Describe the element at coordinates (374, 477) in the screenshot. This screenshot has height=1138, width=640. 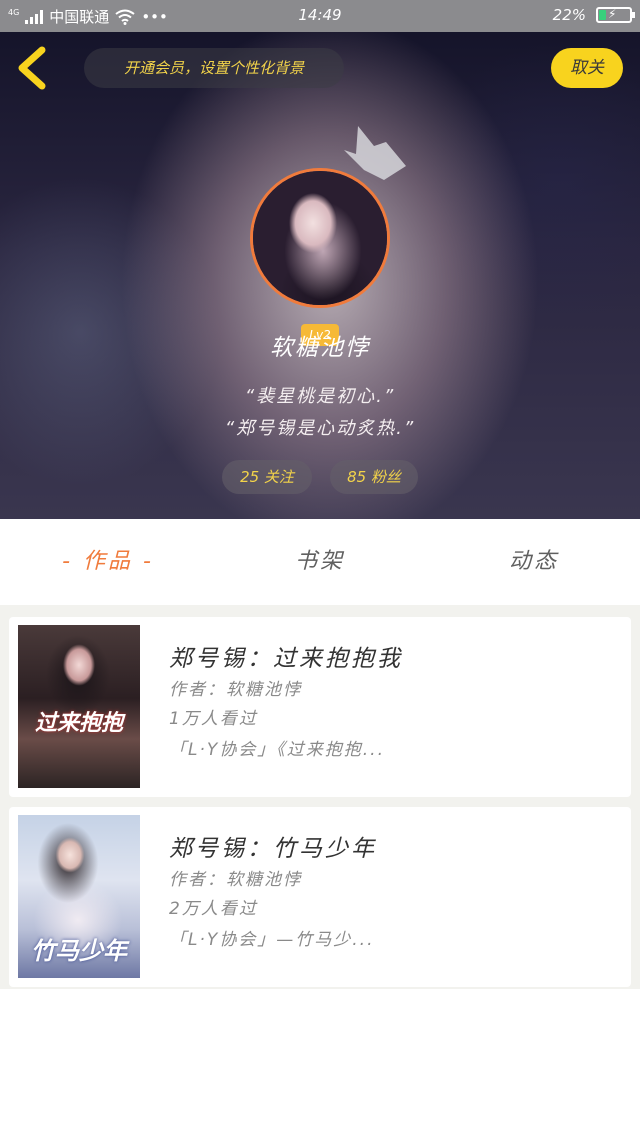
I see `fans-count-button: 85 粉丝` at that location.